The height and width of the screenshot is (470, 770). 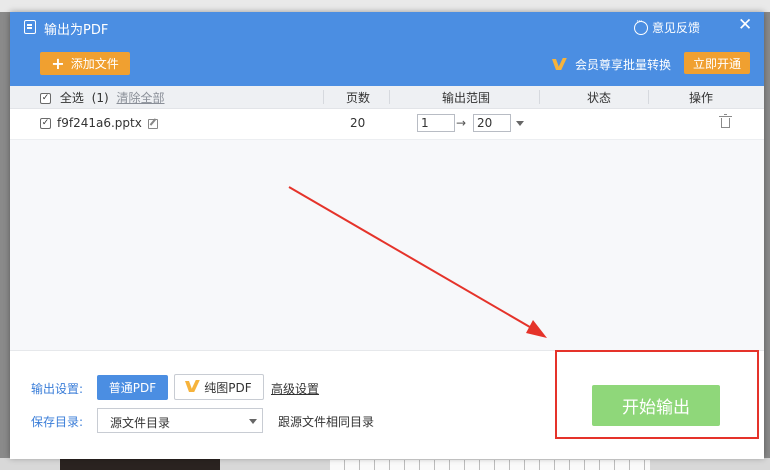 What do you see at coordinates (623, 65) in the screenshot?
I see `vip-promo-text: 会员尊享批量转换` at bounding box center [623, 65].